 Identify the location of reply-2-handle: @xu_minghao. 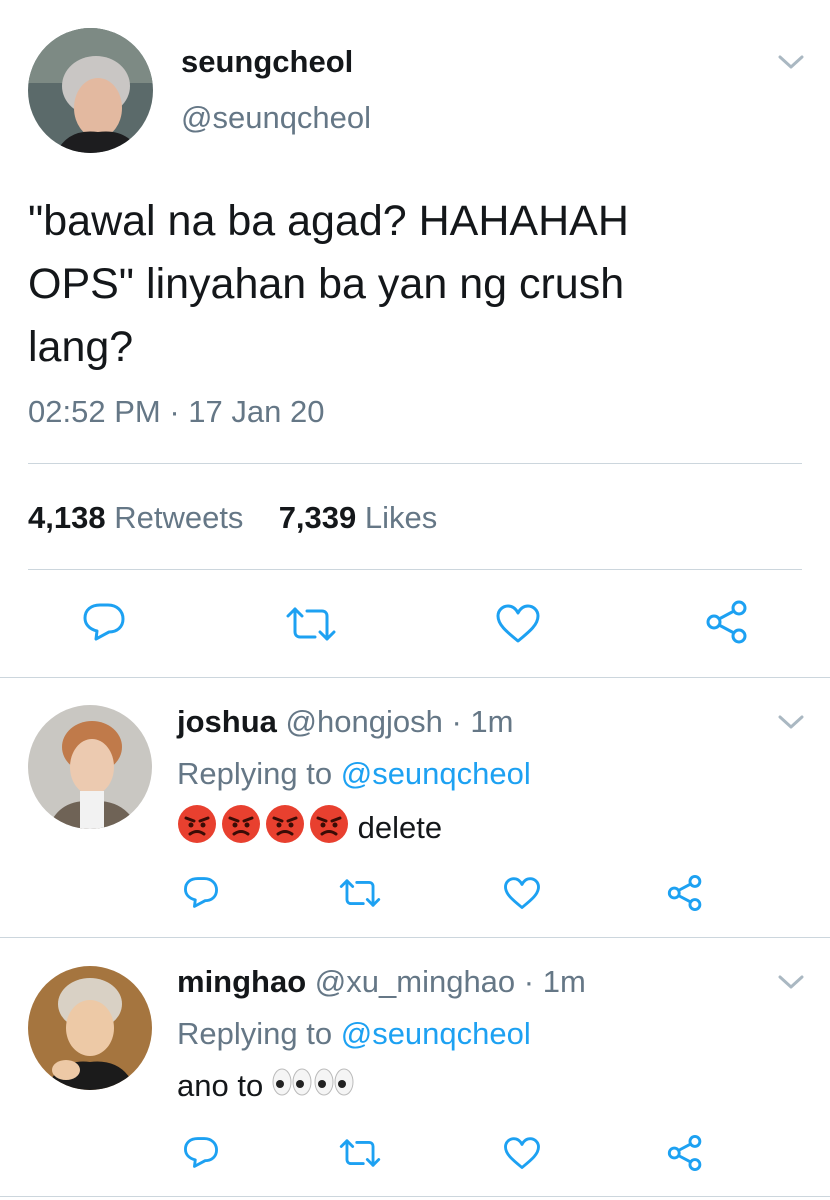
(415, 981).